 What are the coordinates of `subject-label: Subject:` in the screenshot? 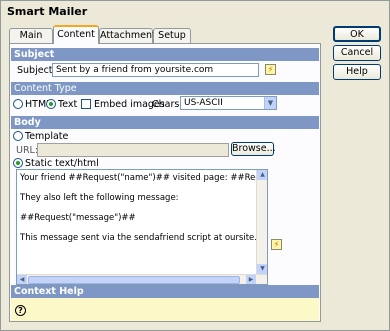 It's located at (36, 70).